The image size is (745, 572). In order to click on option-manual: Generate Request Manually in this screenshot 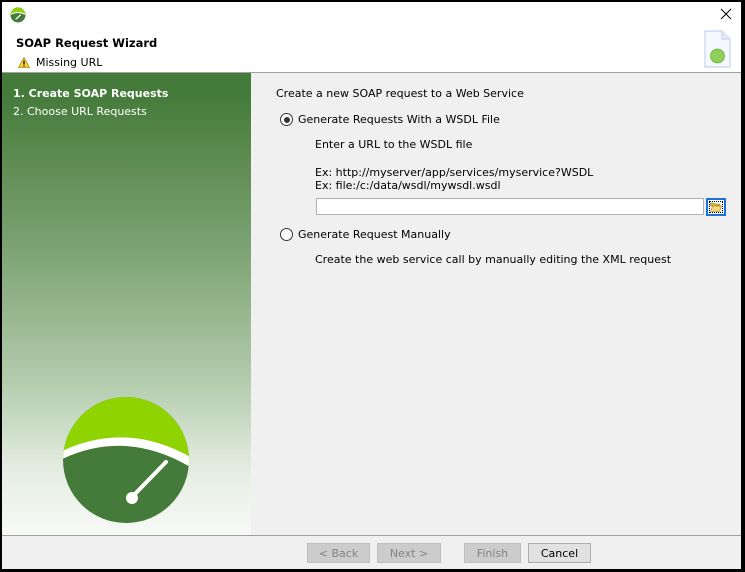, I will do `click(365, 234)`.